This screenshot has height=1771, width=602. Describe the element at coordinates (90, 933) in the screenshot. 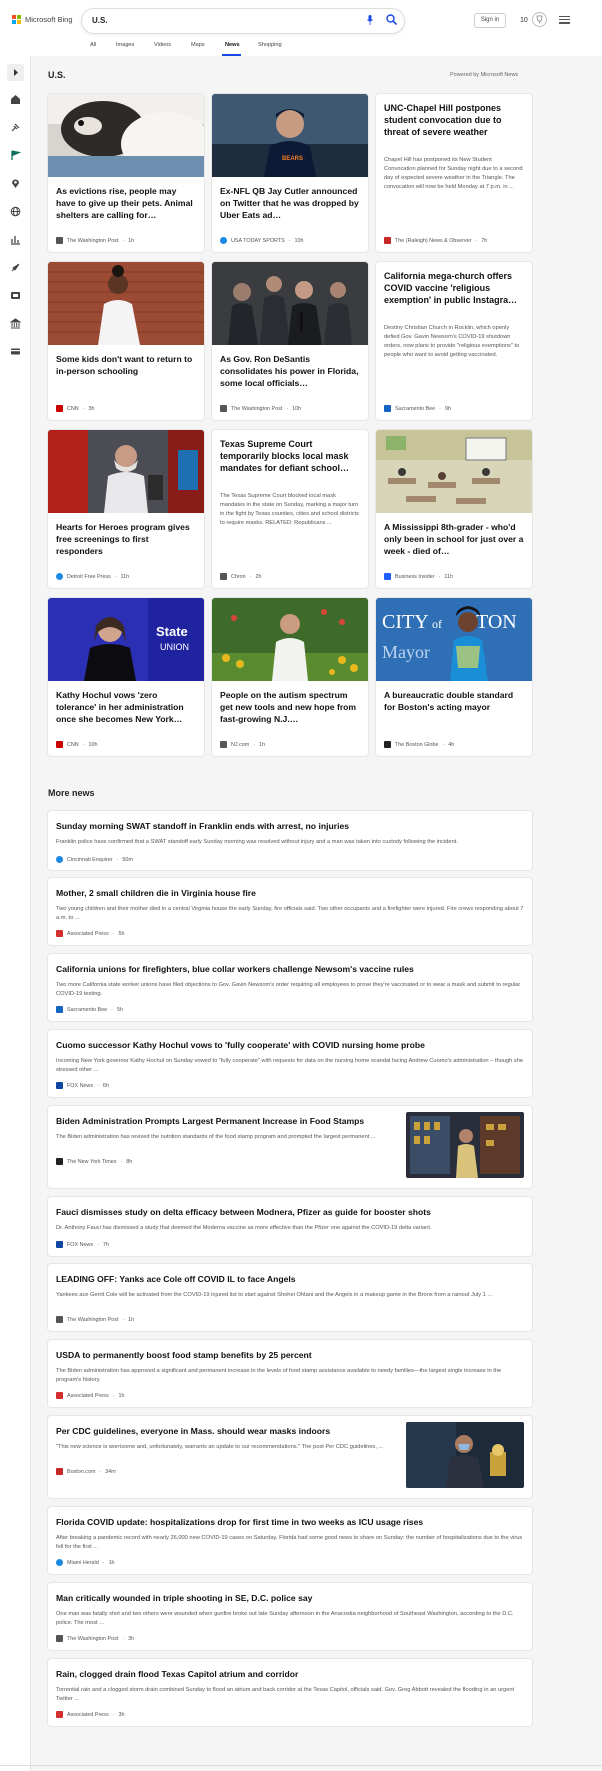

I see `news-source: Associated Press · 5h` at that location.